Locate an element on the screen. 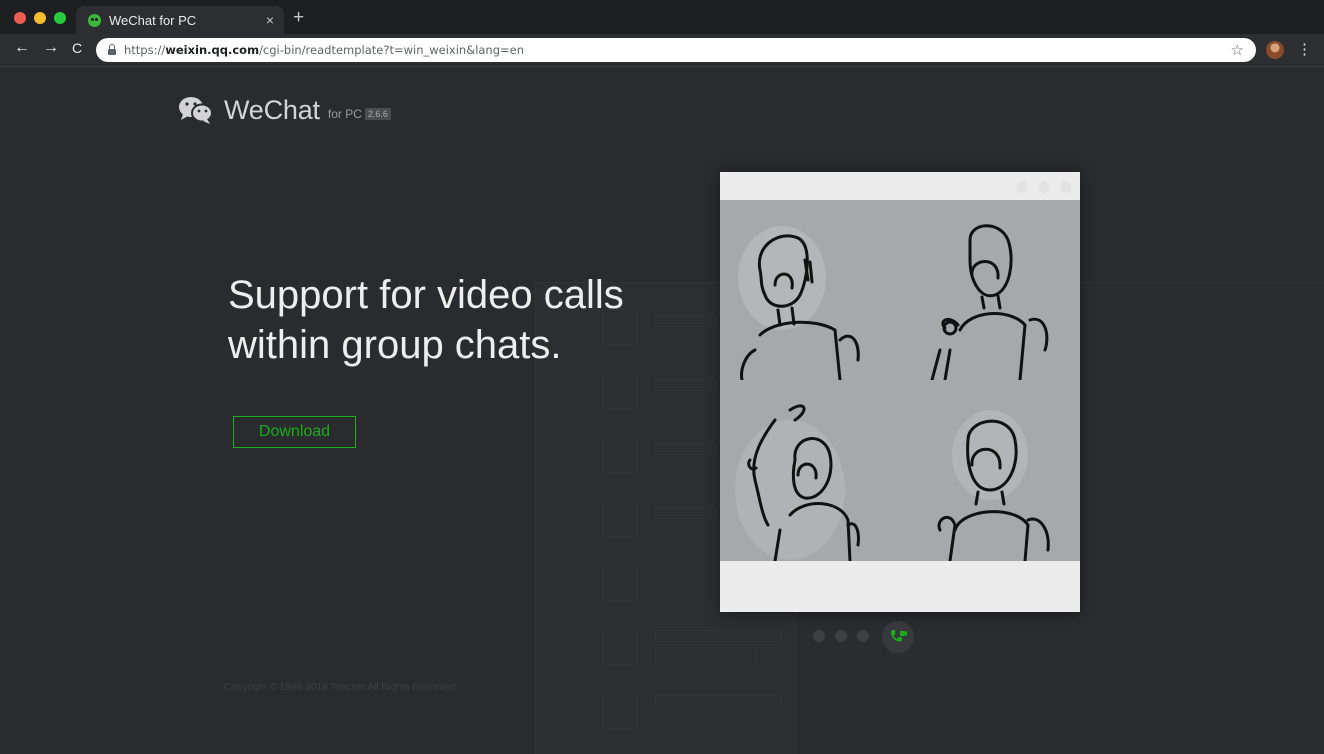 The image size is (1324, 754). close-window-button is located at coordinates (20, 18).